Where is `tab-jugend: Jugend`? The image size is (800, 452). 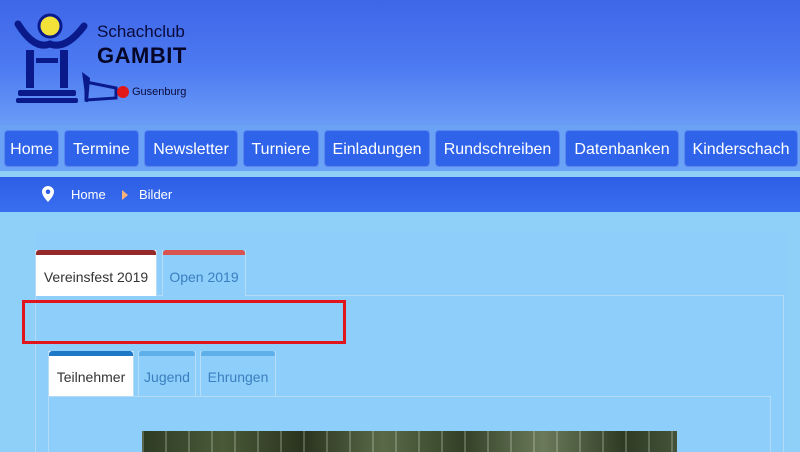
tab-jugend: Jugend is located at coordinates (167, 373).